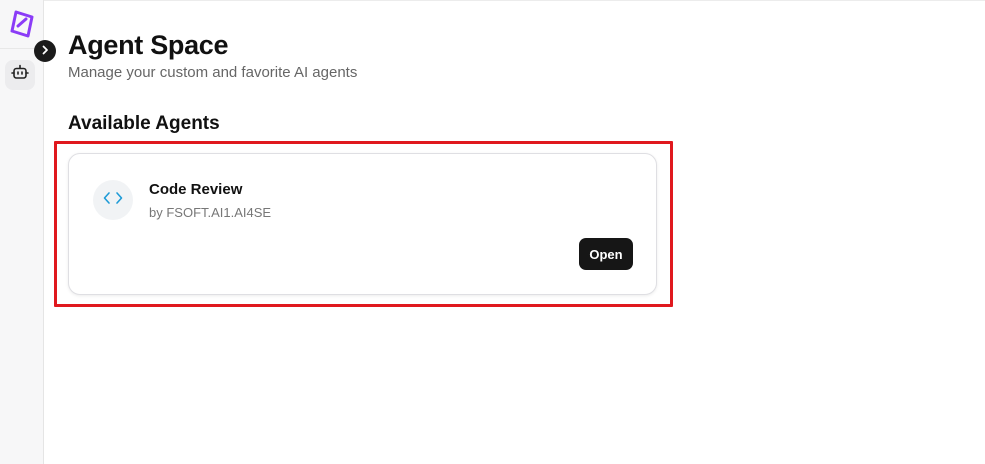 Image resolution: width=985 pixels, height=464 pixels. I want to click on robot-icon, so click(20, 75).